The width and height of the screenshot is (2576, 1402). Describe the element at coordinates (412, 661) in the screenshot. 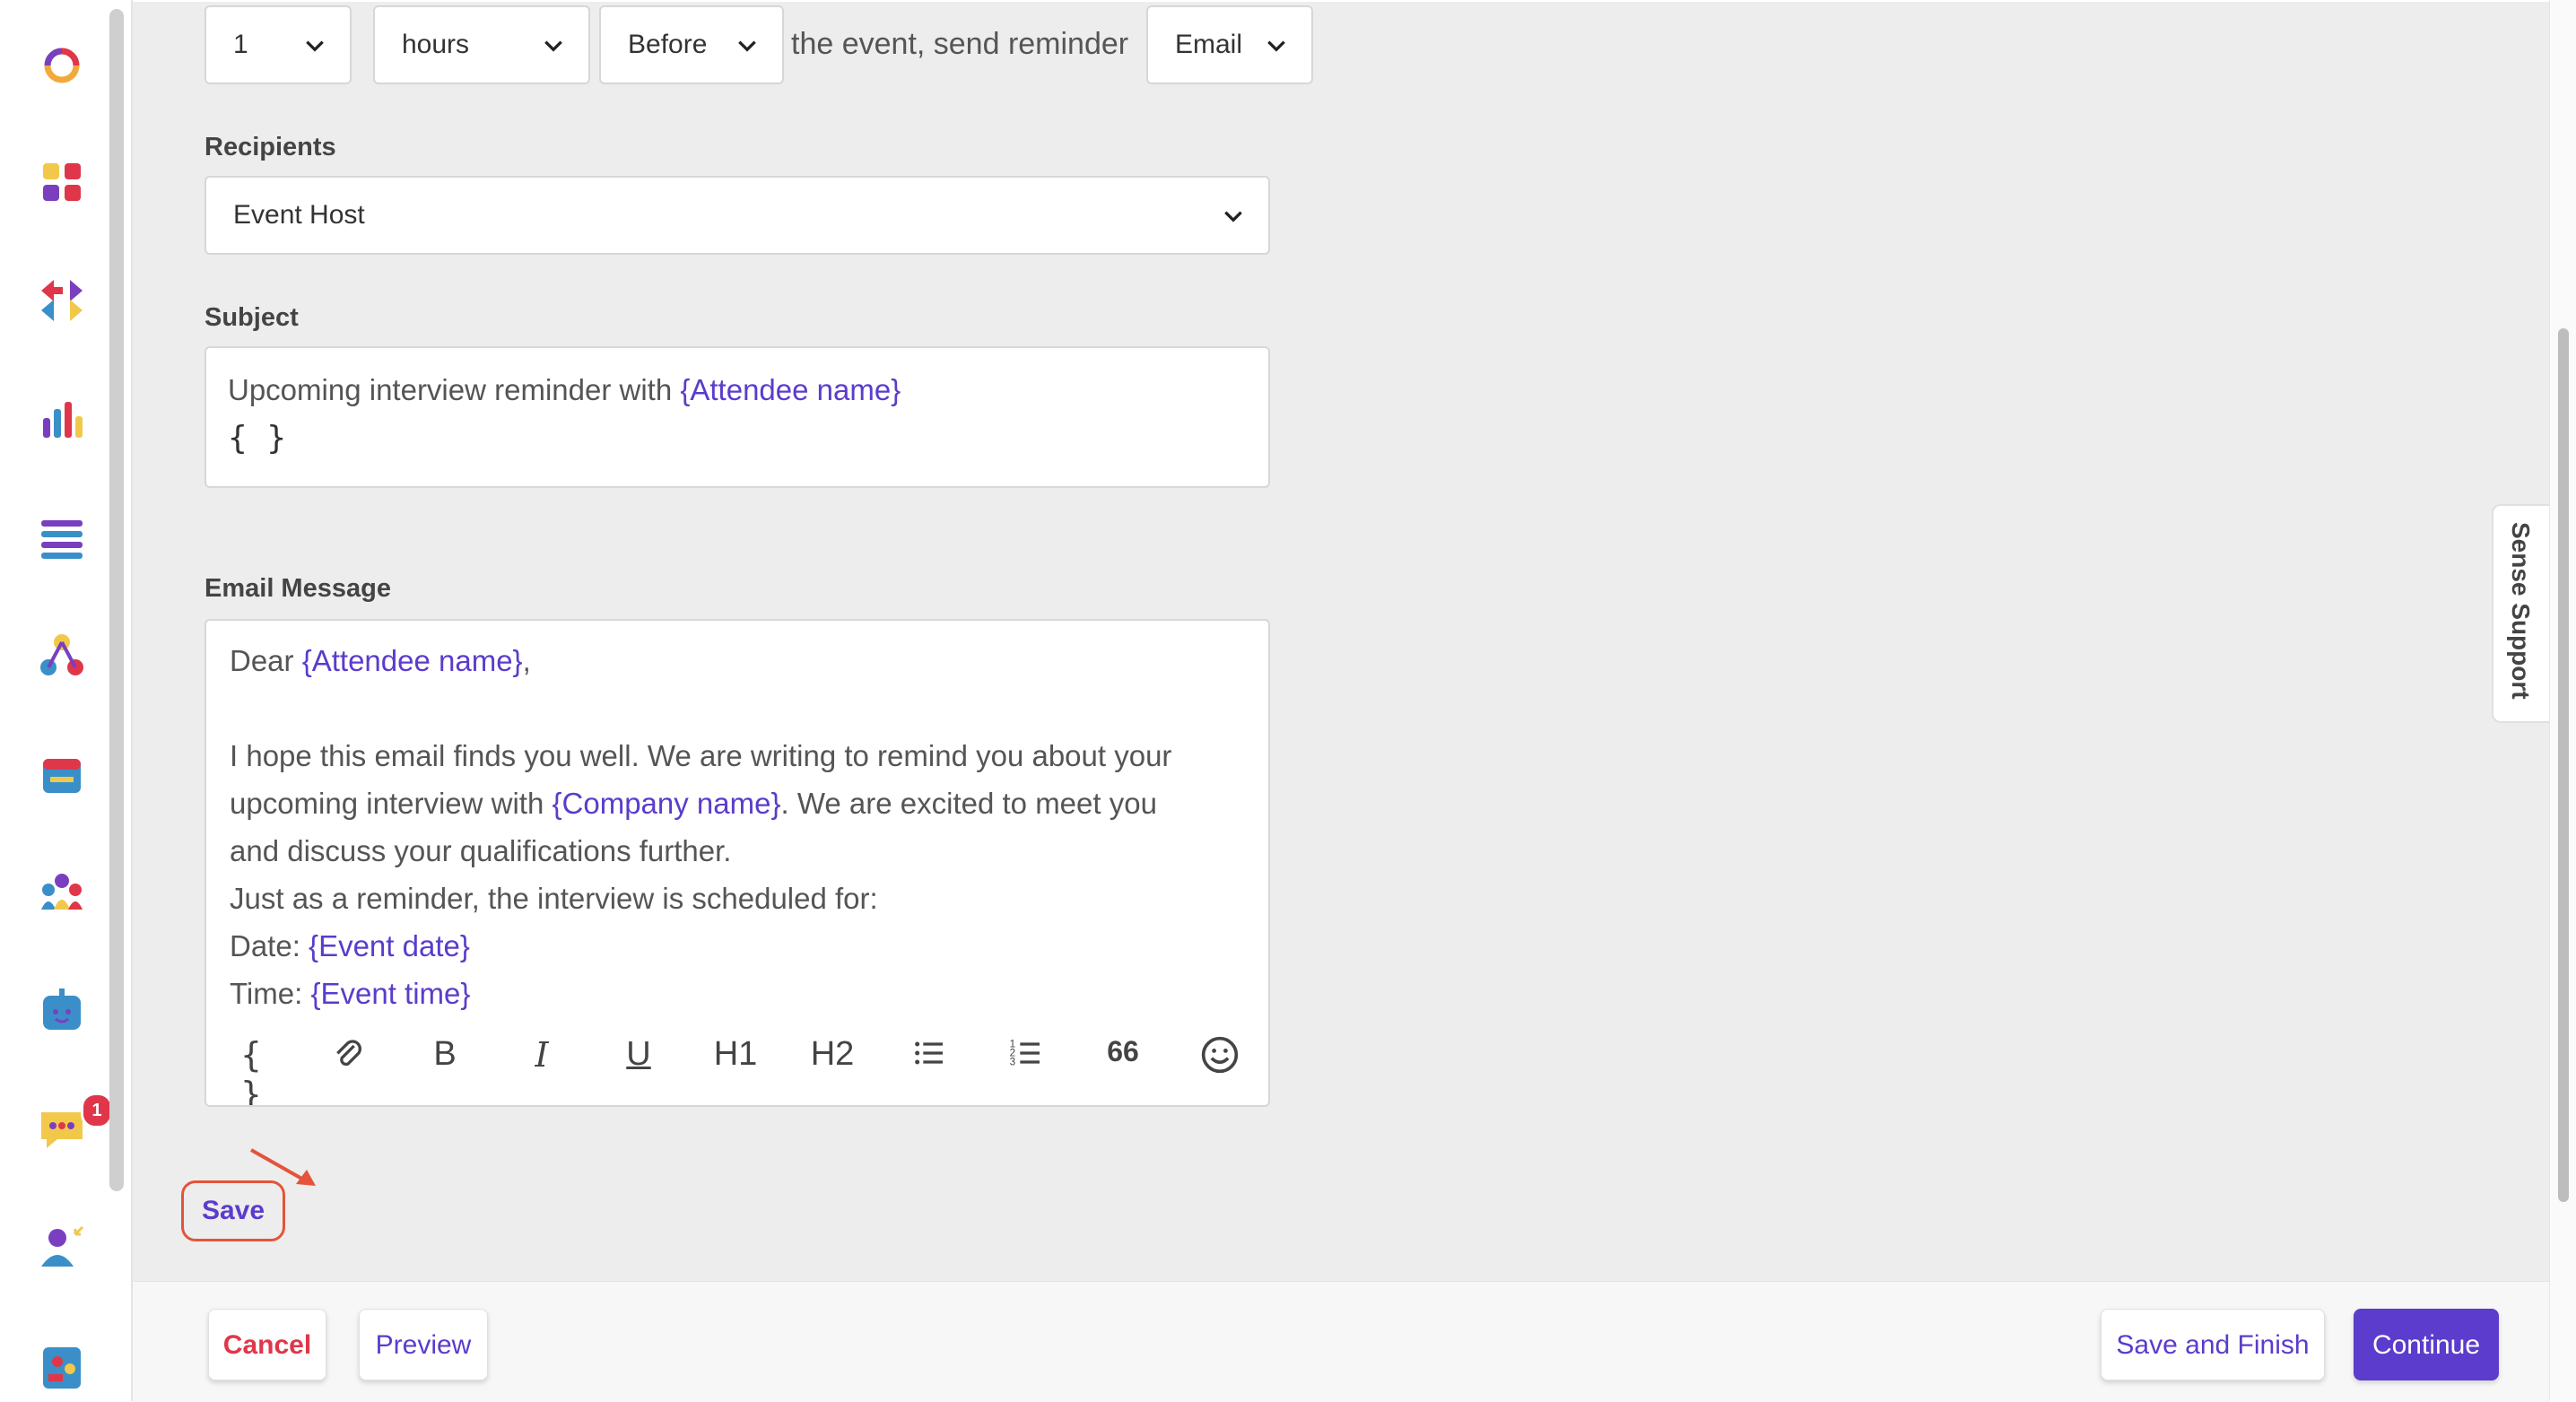

I see `message-token: {Attendee name}` at that location.